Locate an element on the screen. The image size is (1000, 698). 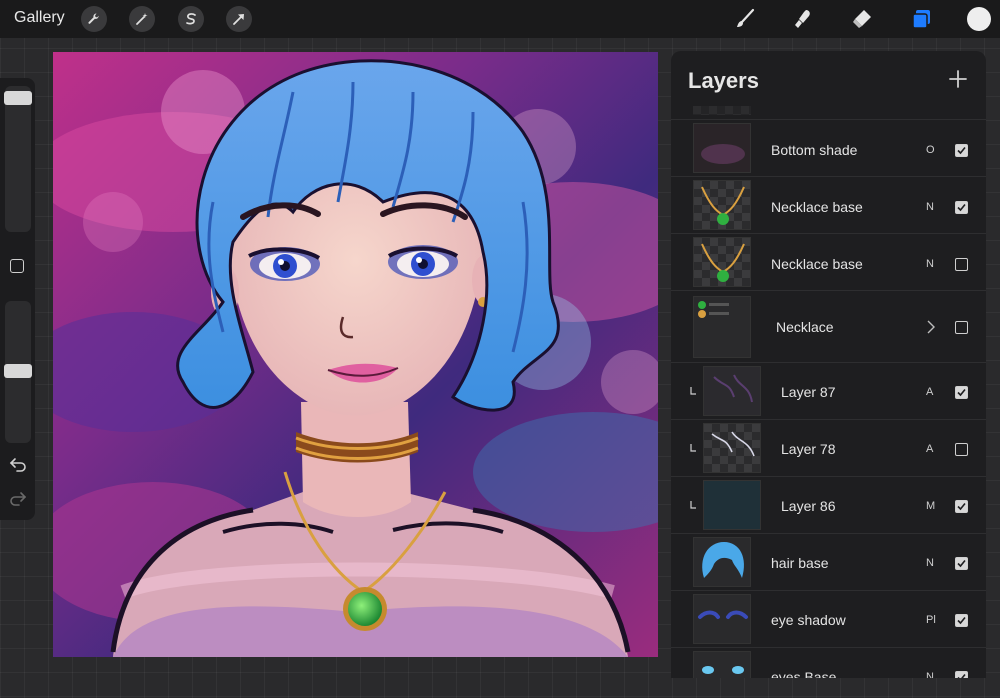
layer-row: eyes Base N is located at coordinates (828, 662).